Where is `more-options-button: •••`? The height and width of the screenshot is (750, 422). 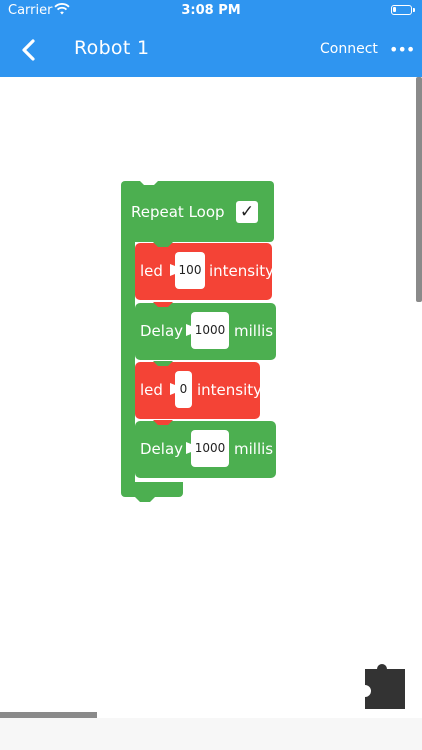
more-options-button: ••• is located at coordinates (402, 49).